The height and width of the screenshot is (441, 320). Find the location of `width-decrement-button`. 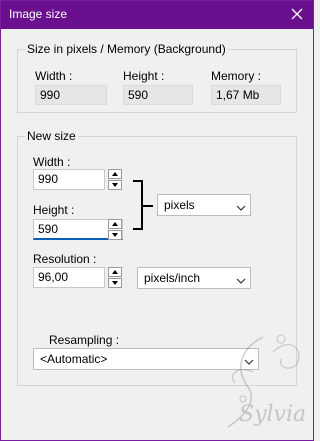

width-decrement-button is located at coordinates (115, 185).